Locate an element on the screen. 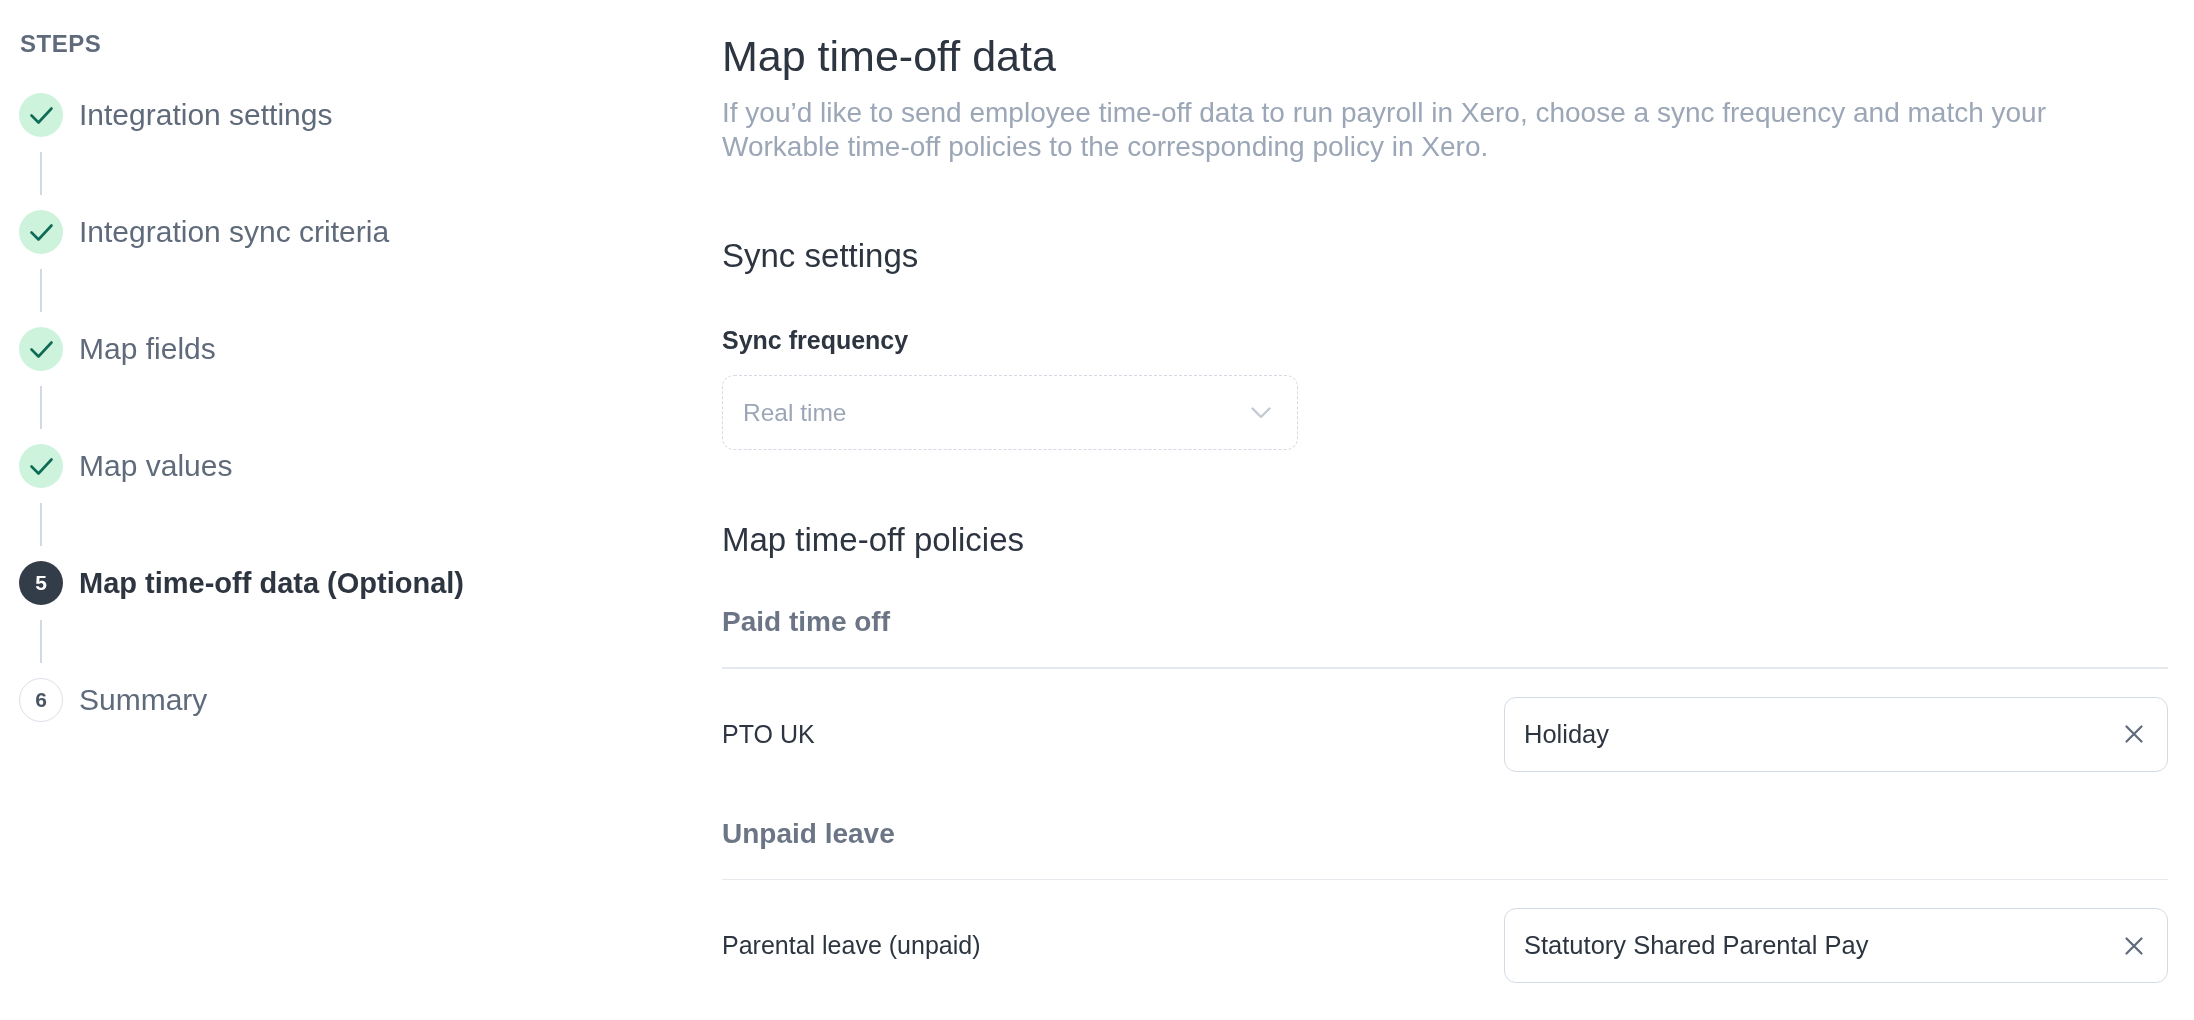 The image size is (2194, 1020). chevron-down-icon is located at coordinates (1261, 412).